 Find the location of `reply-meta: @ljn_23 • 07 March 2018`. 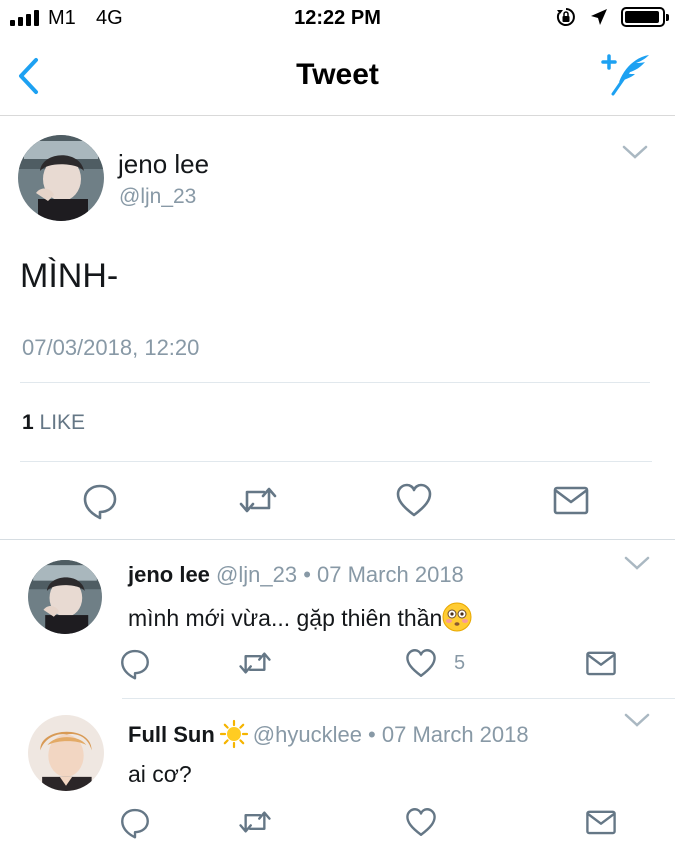

reply-meta: @ljn_23 • 07 March 2018 is located at coordinates (340, 574).